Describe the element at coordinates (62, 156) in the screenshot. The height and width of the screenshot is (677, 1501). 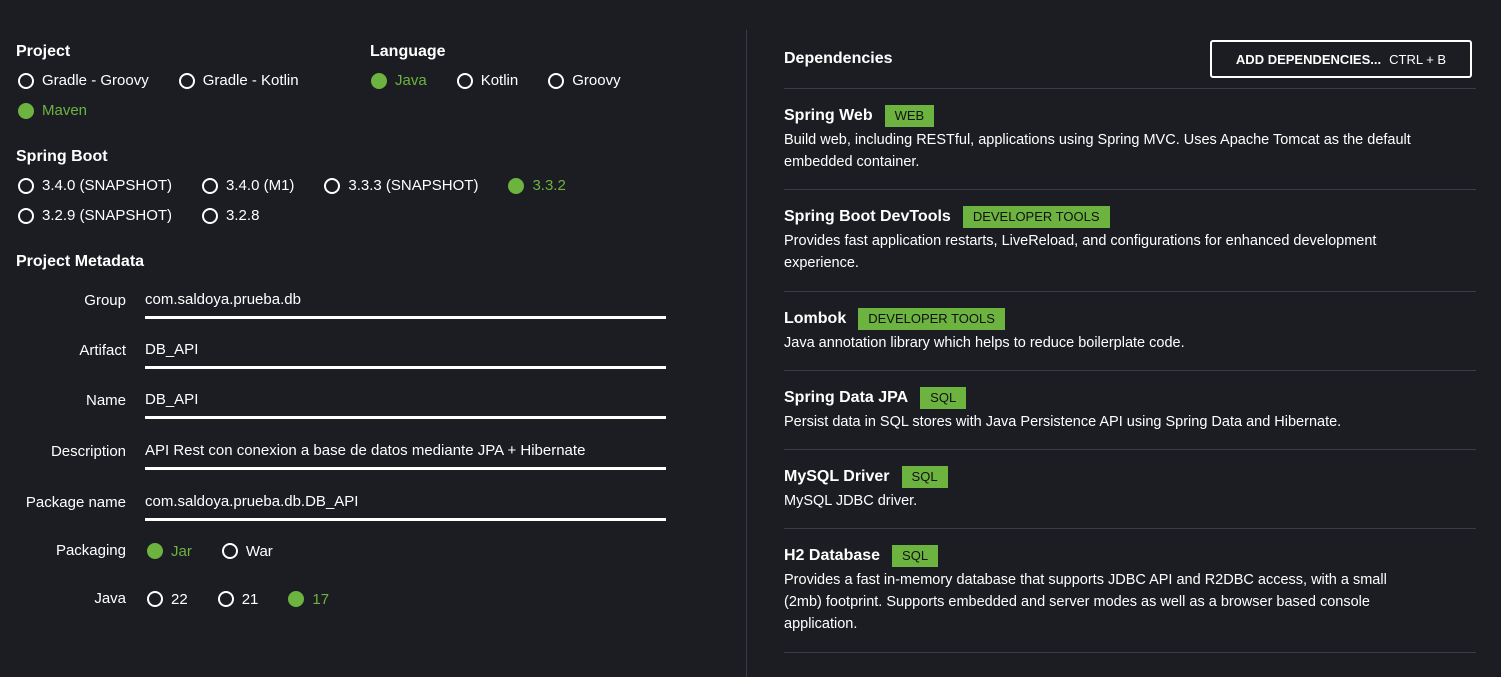
I see `spring-boot-title: Spring Boot` at that location.